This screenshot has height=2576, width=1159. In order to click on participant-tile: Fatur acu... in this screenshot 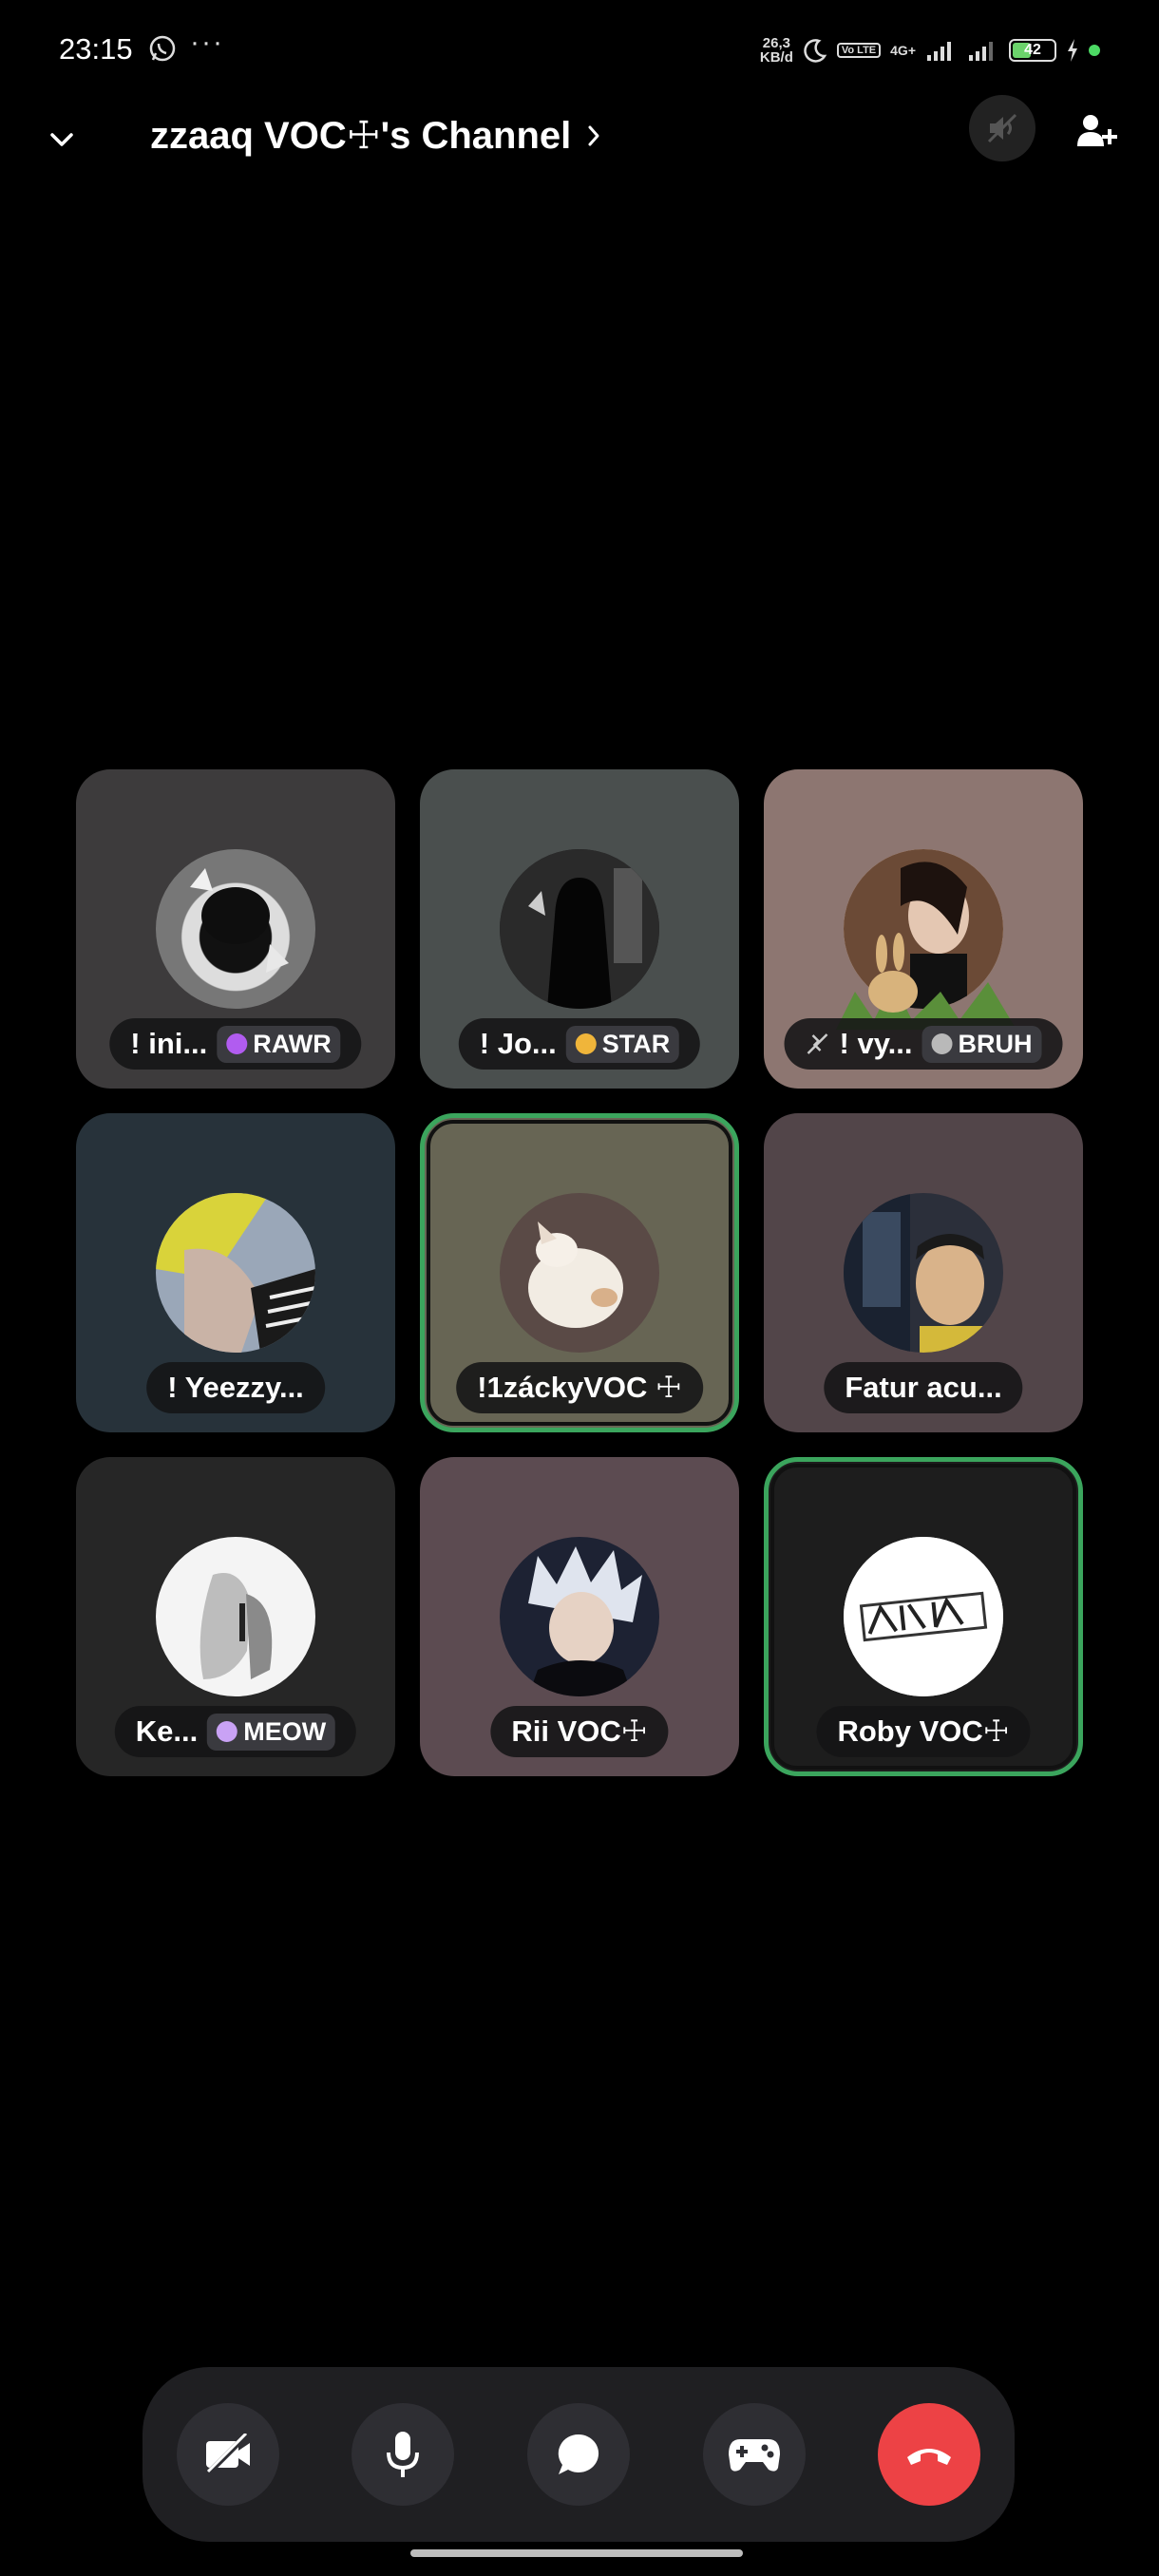, I will do `click(923, 1272)`.